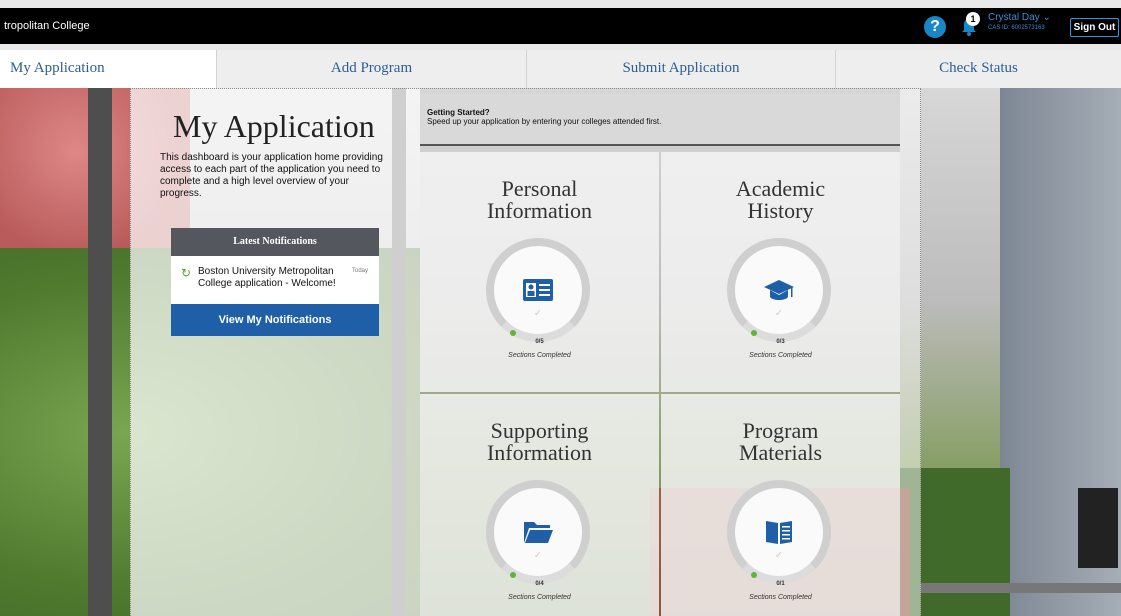 The height and width of the screenshot is (616, 1121). What do you see at coordinates (360, 271) in the screenshot?
I see `notification-time: Today` at bounding box center [360, 271].